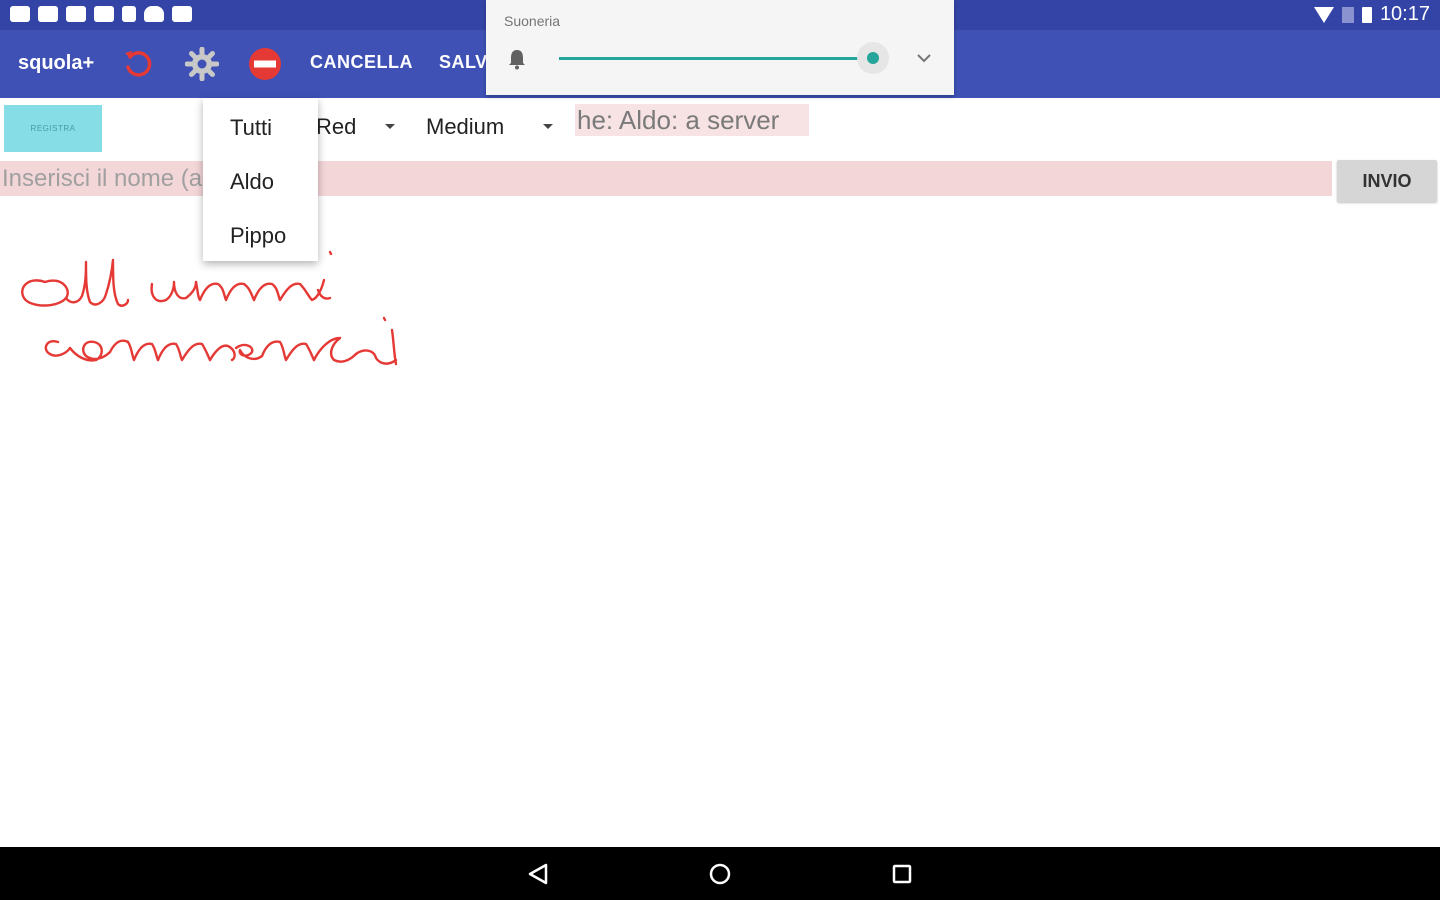 The height and width of the screenshot is (900, 1440). Describe the element at coordinates (251, 128) in the screenshot. I see `menu-item-tutti: Tutti` at that location.